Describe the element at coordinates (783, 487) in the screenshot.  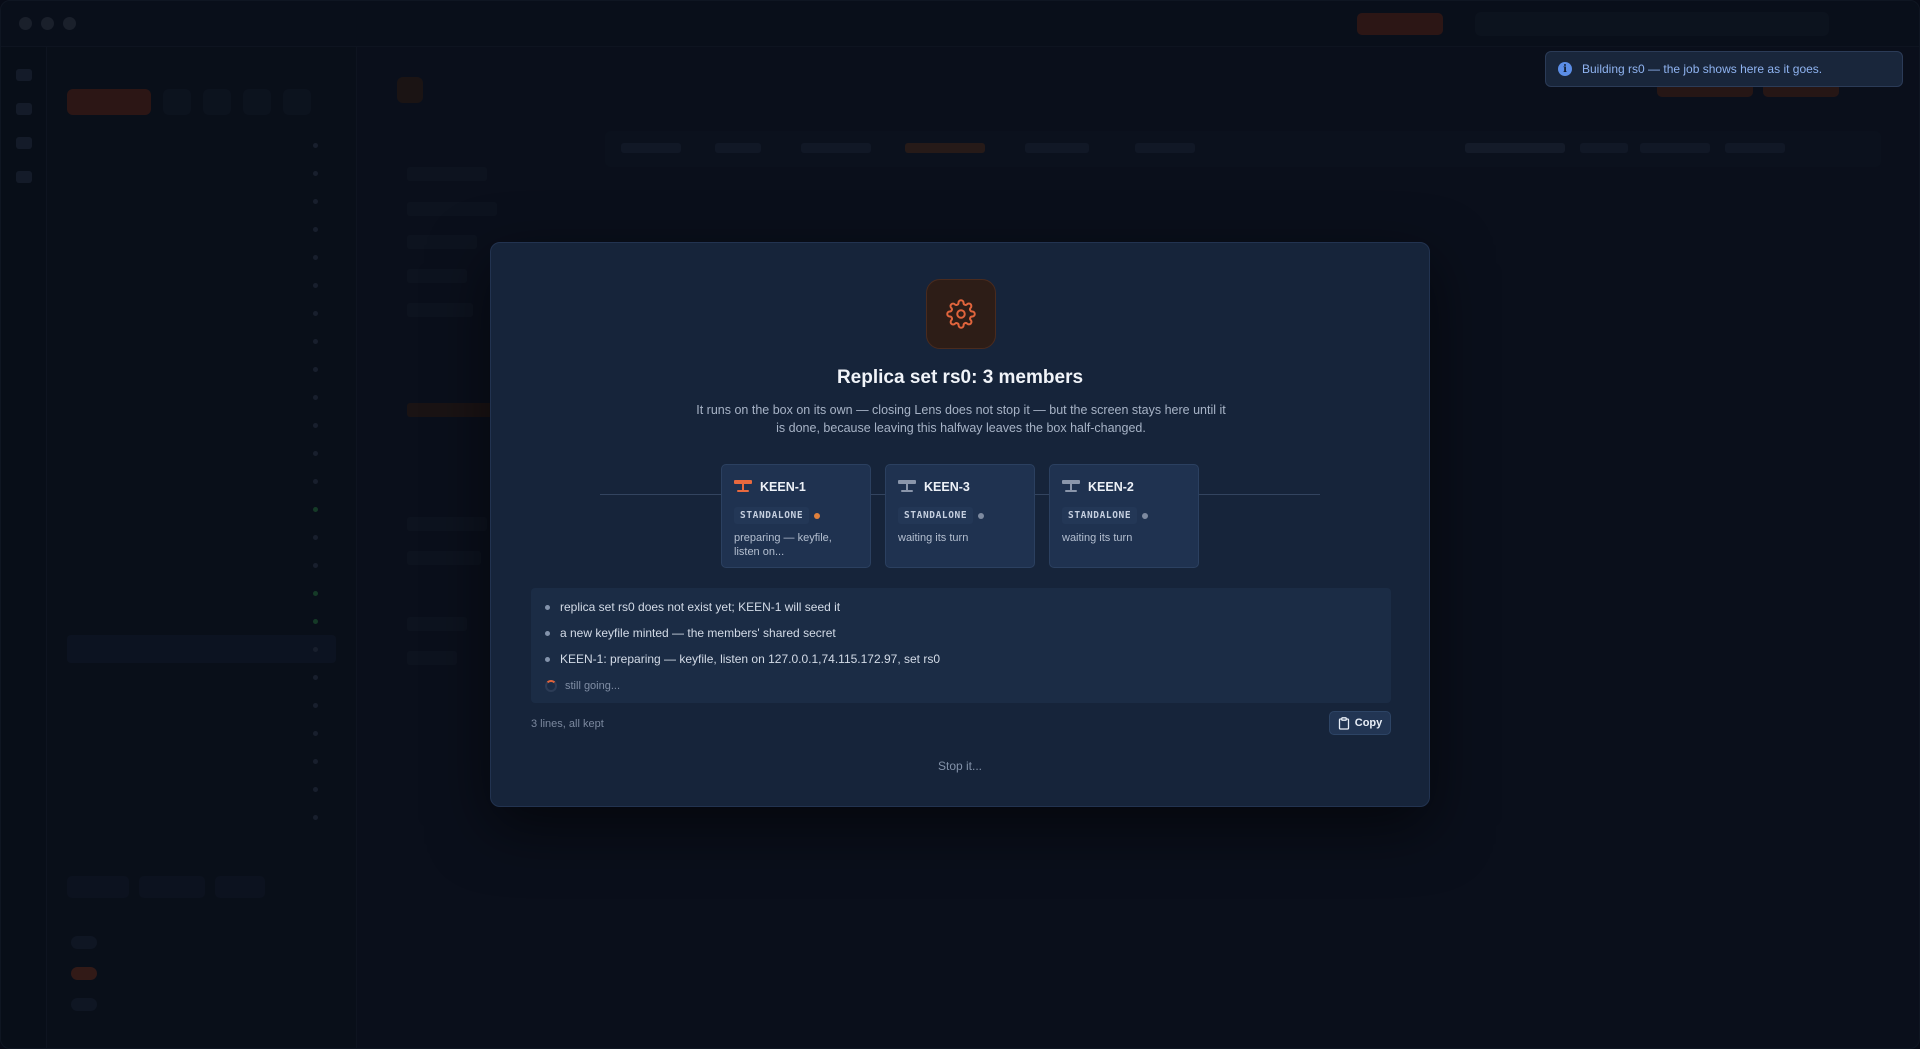
I see `member-name: KEEN-1` at that location.